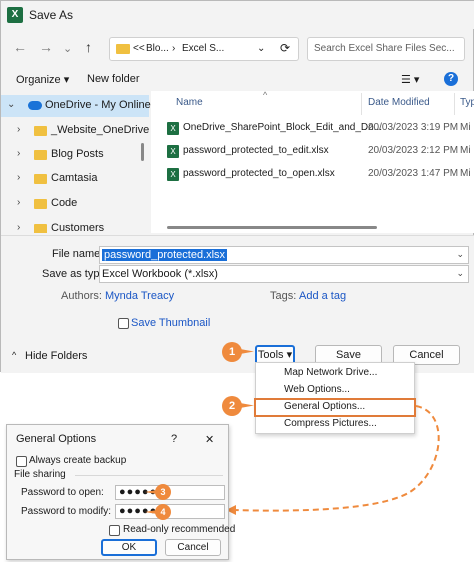 This screenshot has width=474, height=562. I want to click on ok-button: OK, so click(129, 547).